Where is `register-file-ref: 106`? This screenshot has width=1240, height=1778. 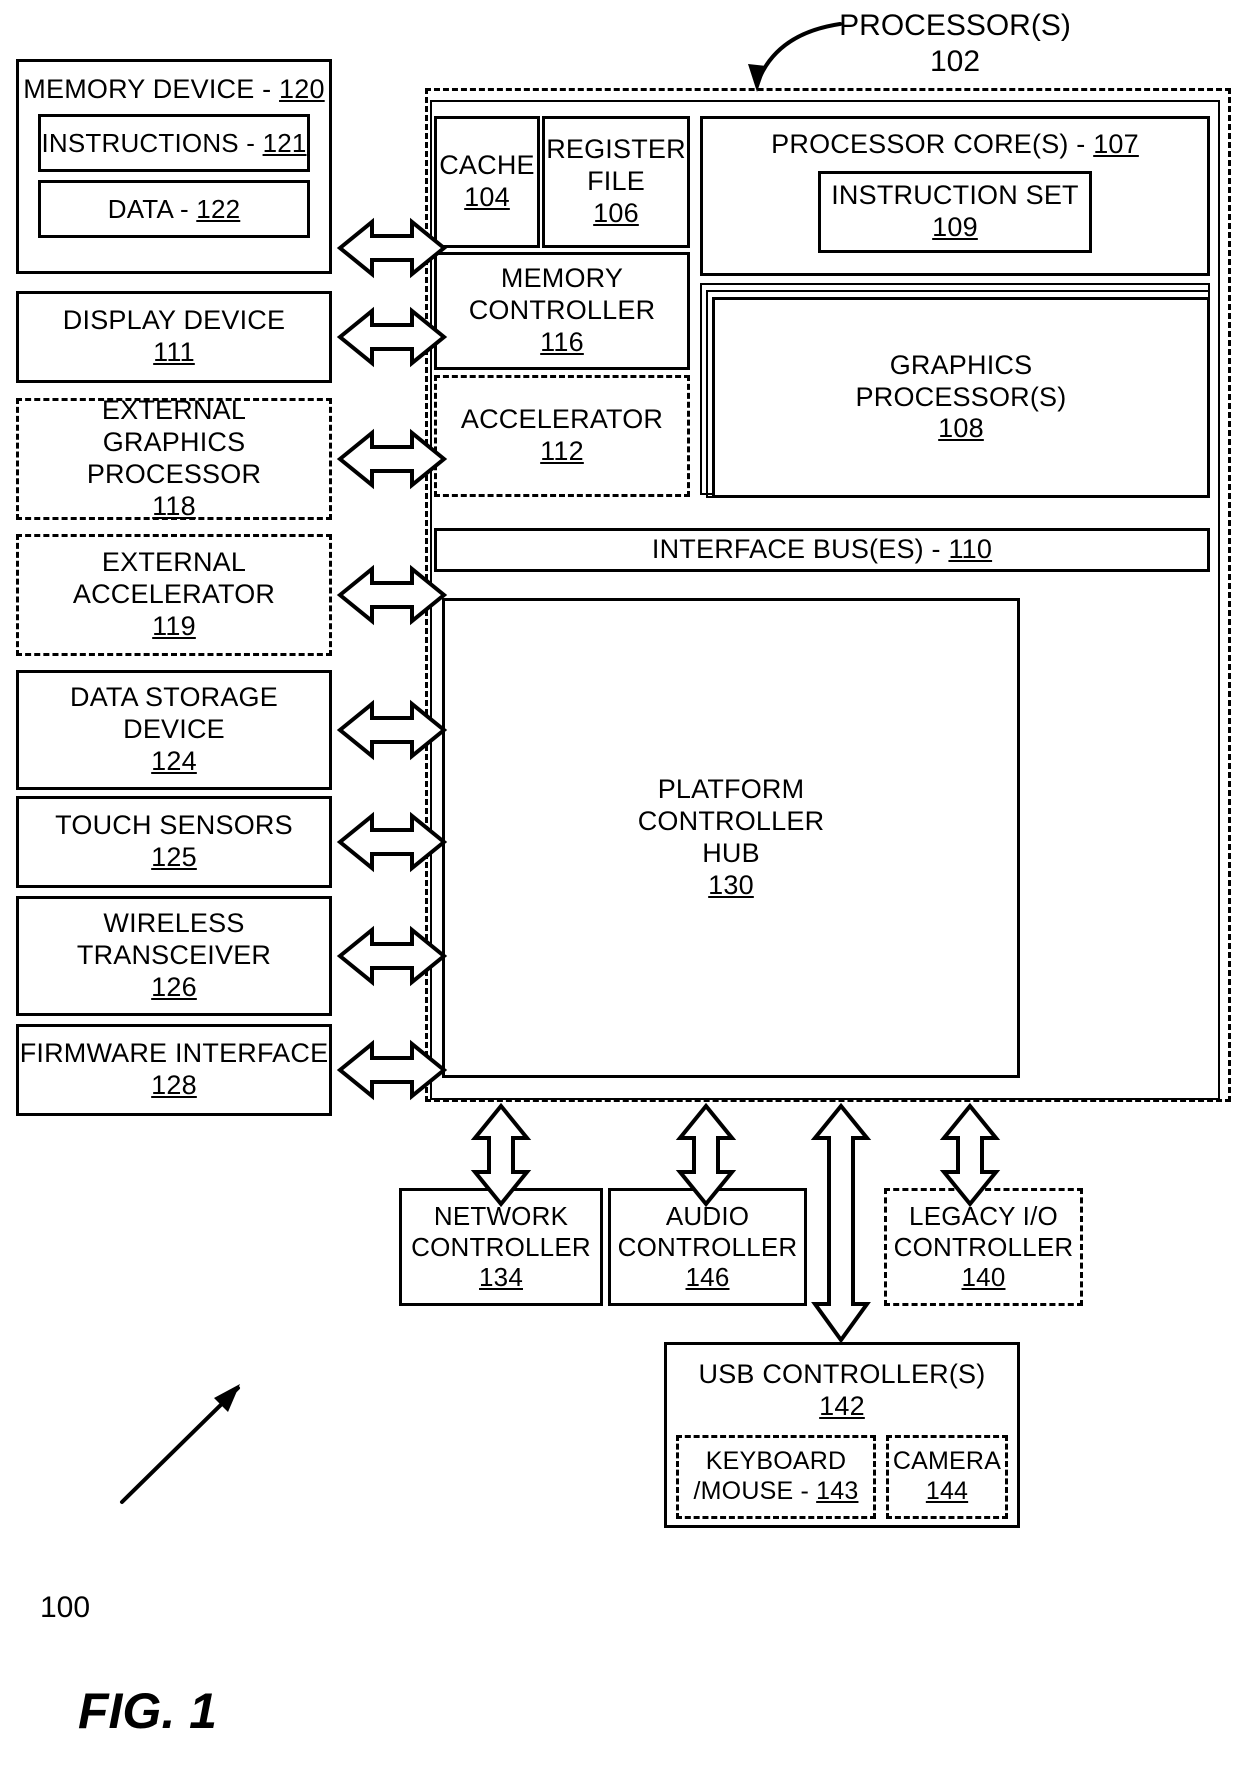
register-file-ref: 106 is located at coordinates (616, 212).